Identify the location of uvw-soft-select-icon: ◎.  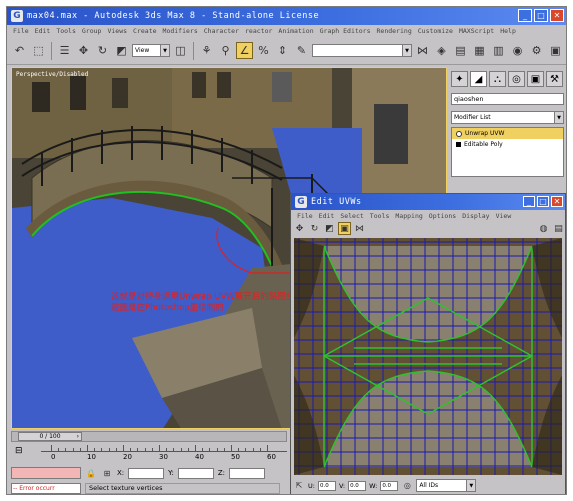
(407, 486).